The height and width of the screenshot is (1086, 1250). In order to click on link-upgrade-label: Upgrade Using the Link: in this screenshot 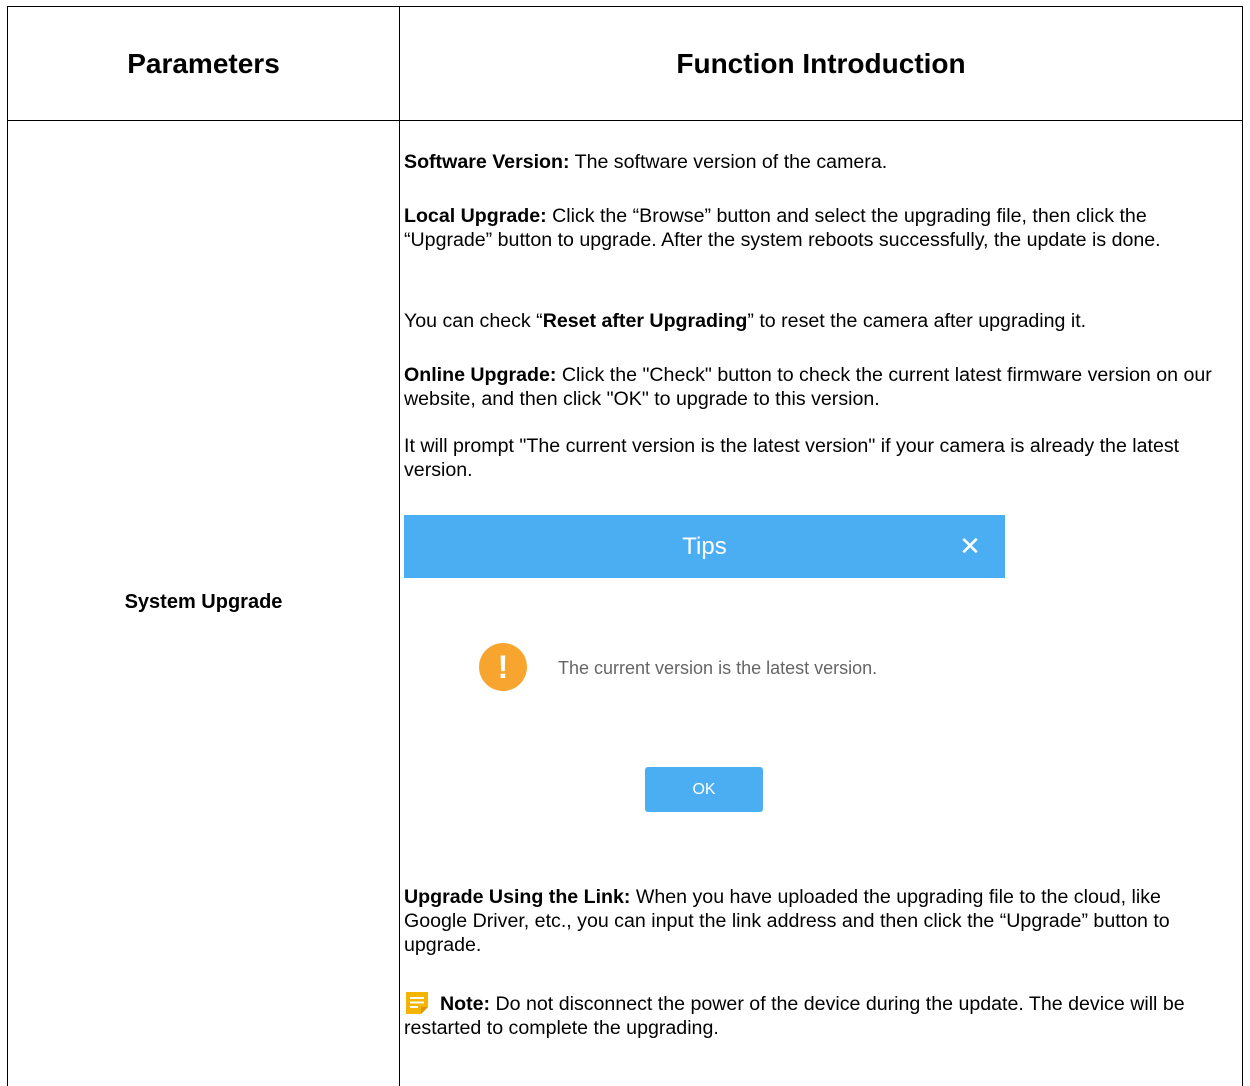, I will do `click(517, 897)`.